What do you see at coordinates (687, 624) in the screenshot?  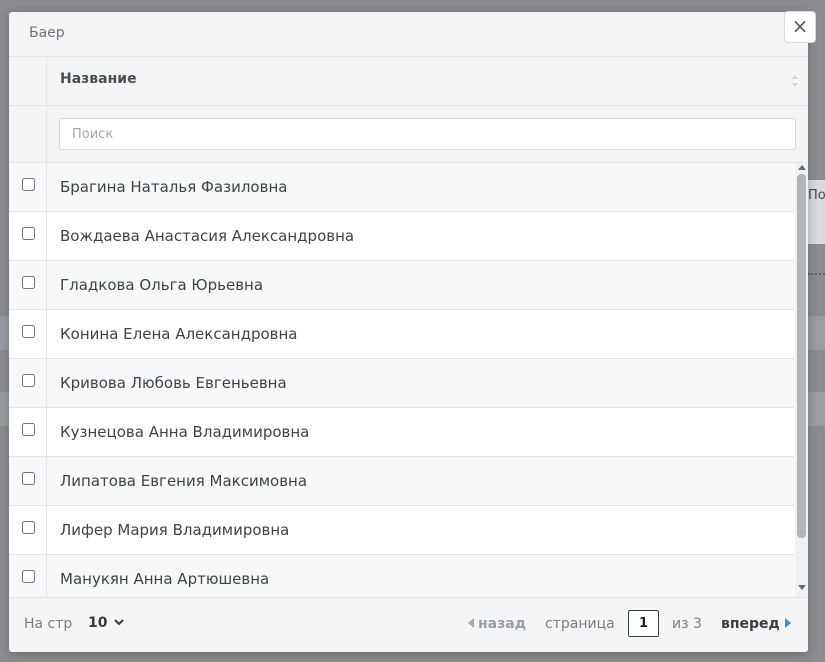 I see `total-pages-label: из 3` at bounding box center [687, 624].